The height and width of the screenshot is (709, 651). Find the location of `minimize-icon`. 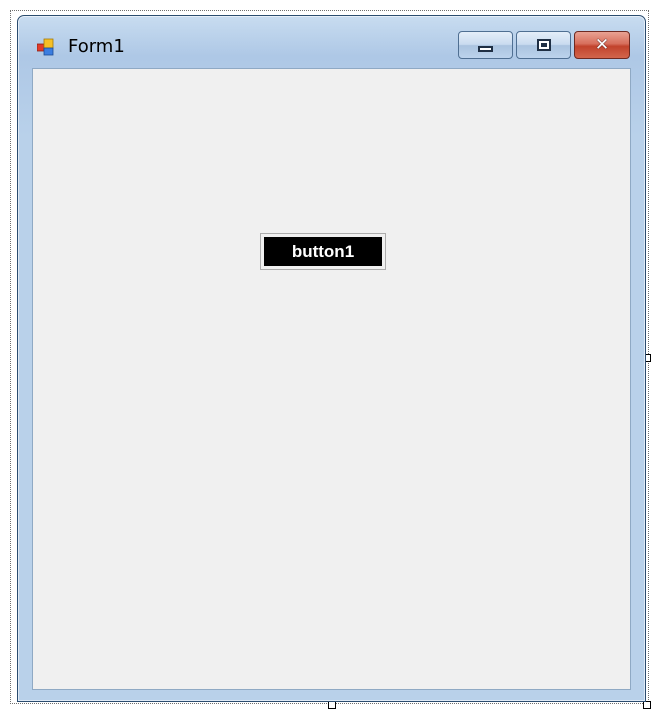

minimize-icon is located at coordinates (485, 48).